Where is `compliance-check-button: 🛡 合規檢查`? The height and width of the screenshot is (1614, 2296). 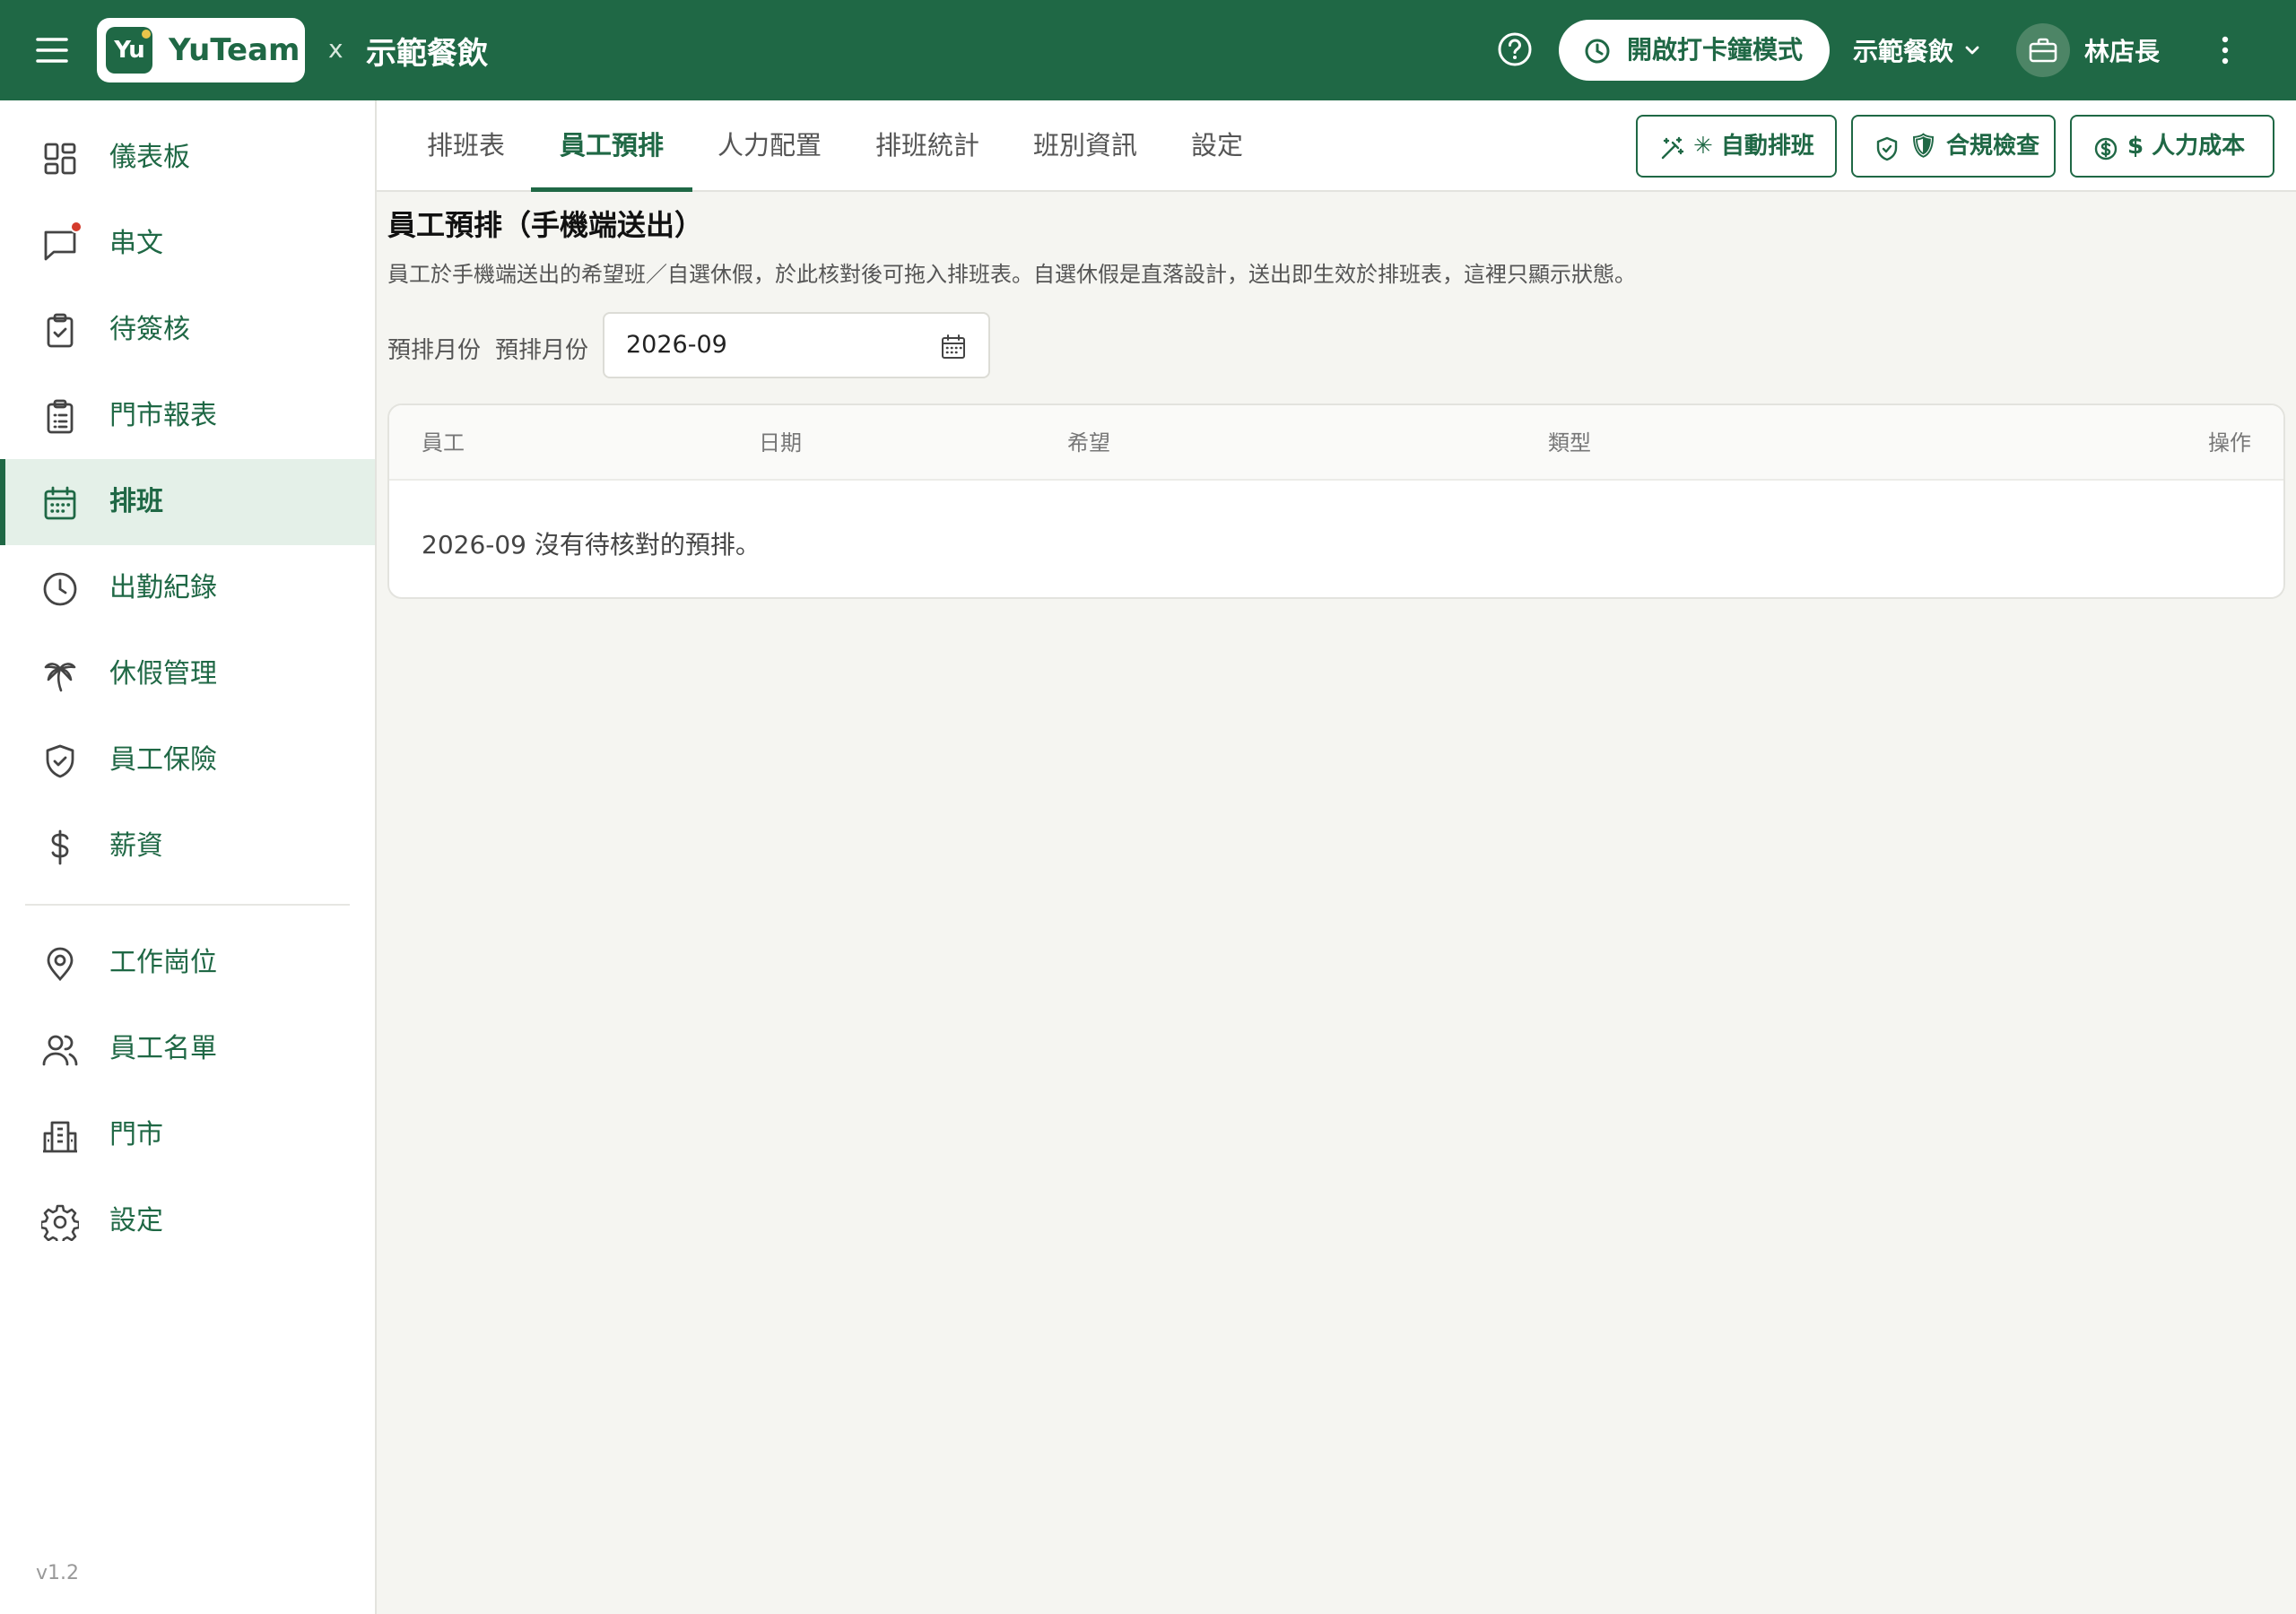 compliance-check-button: 🛡 合規檢查 is located at coordinates (1953, 146).